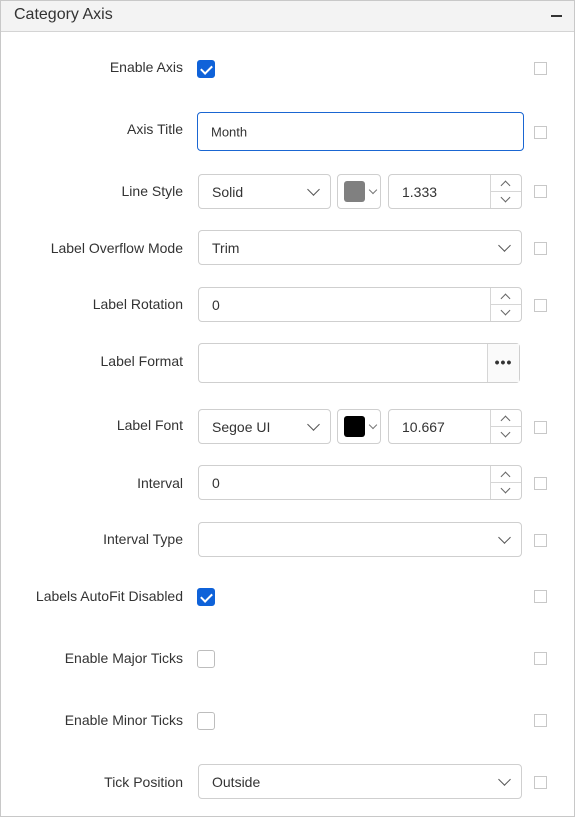 Image resolution: width=575 pixels, height=817 pixels. I want to click on minus-icon, so click(557, 16).